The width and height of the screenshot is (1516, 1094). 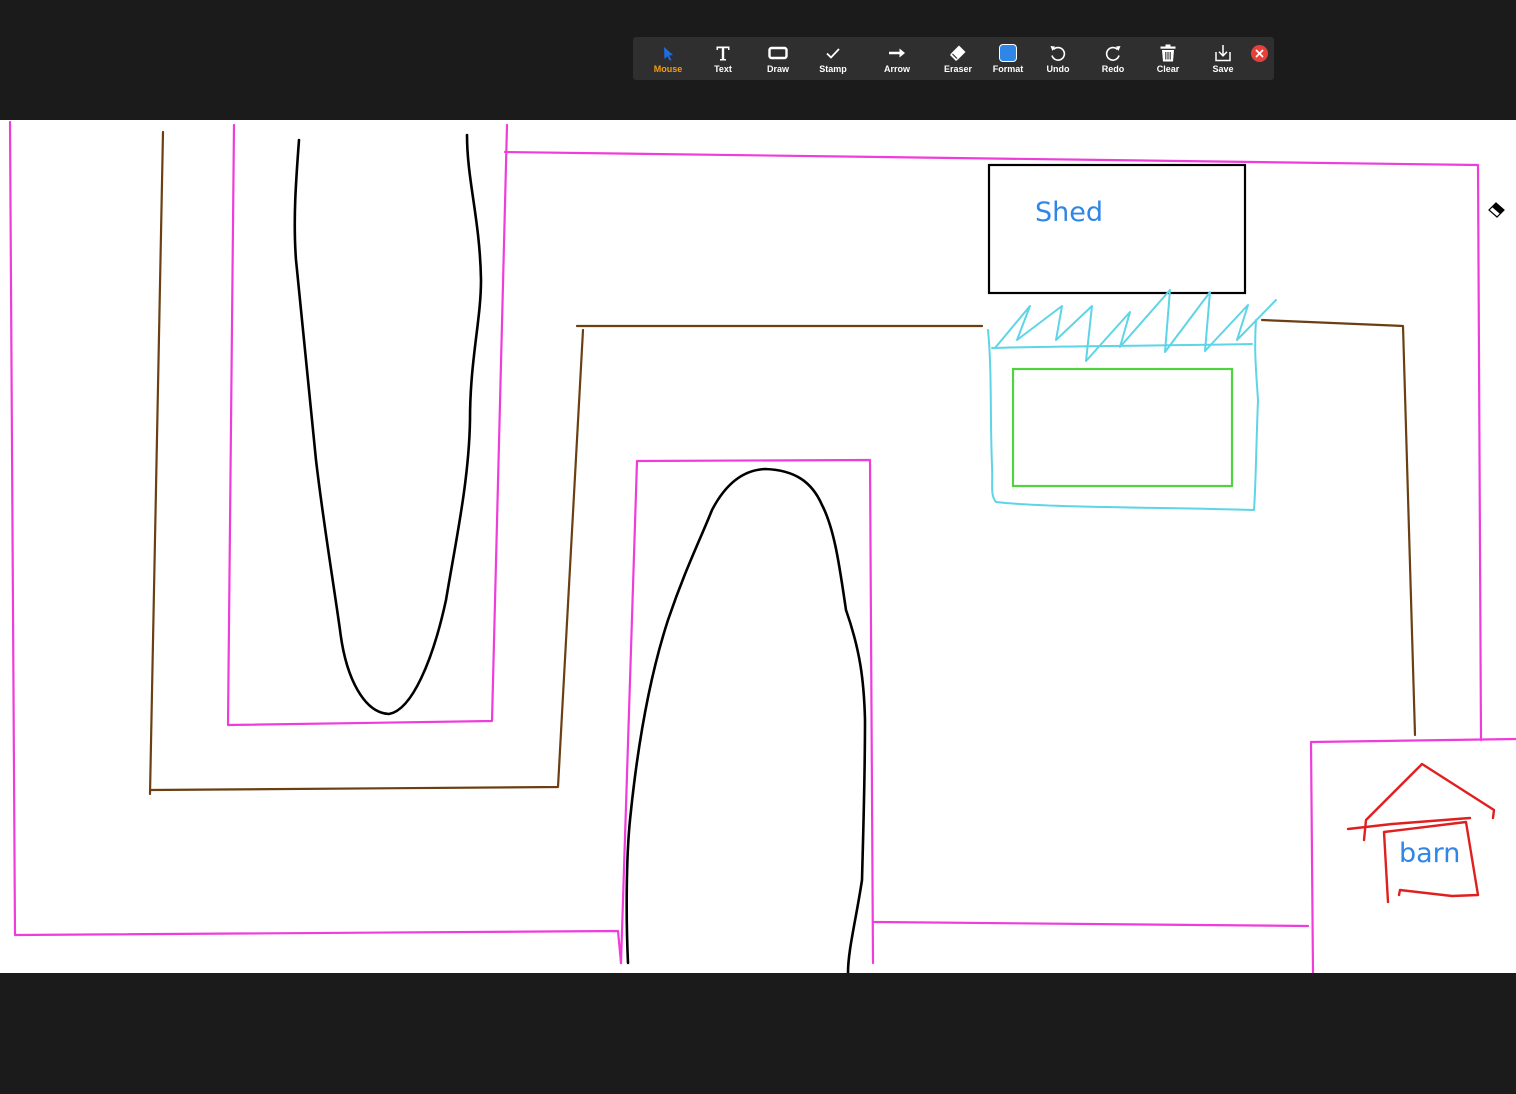 What do you see at coordinates (833, 69) in the screenshot?
I see `tool-label: Stamp` at bounding box center [833, 69].